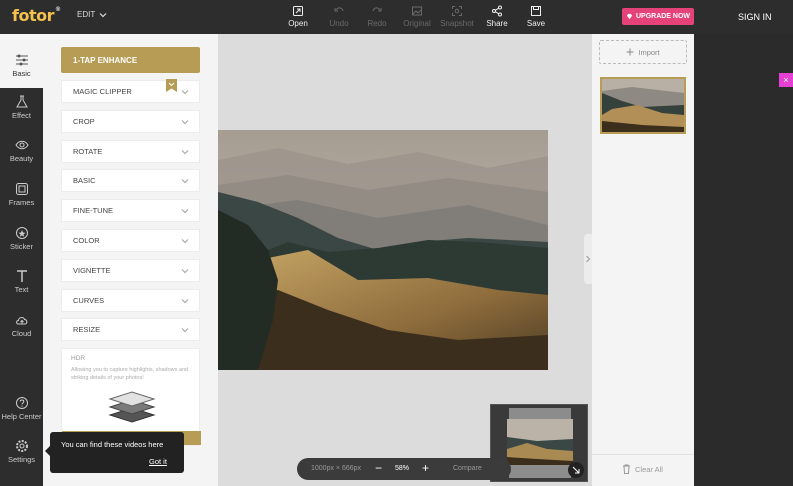 The height and width of the screenshot is (486, 793). I want to click on nav-effect: Effect, so click(21, 107).